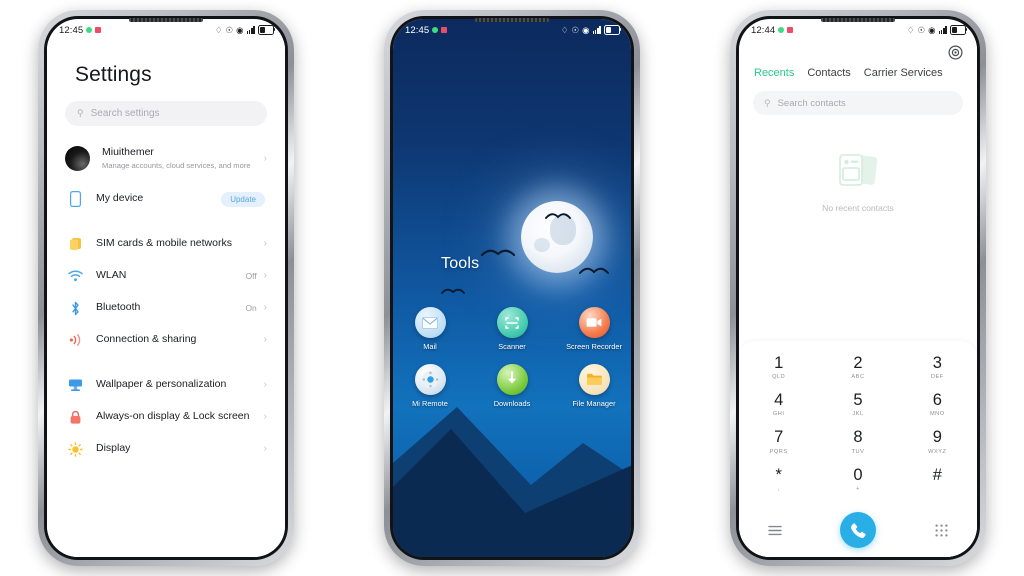 This screenshot has height=576, width=1024. I want to click on key-6: 6 MNO, so click(937, 405).